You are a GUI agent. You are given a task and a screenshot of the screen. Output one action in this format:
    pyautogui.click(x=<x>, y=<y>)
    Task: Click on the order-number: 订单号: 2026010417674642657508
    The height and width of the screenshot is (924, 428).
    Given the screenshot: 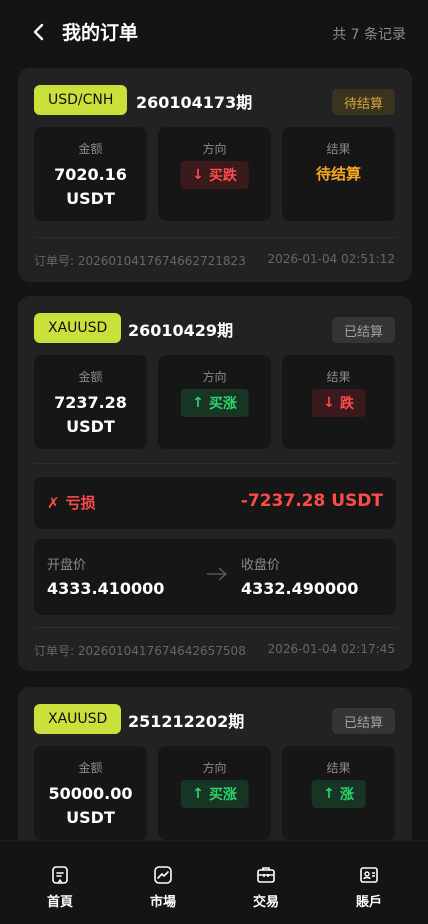 What is the action you would take?
    pyautogui.click(x=140, y=651)
    